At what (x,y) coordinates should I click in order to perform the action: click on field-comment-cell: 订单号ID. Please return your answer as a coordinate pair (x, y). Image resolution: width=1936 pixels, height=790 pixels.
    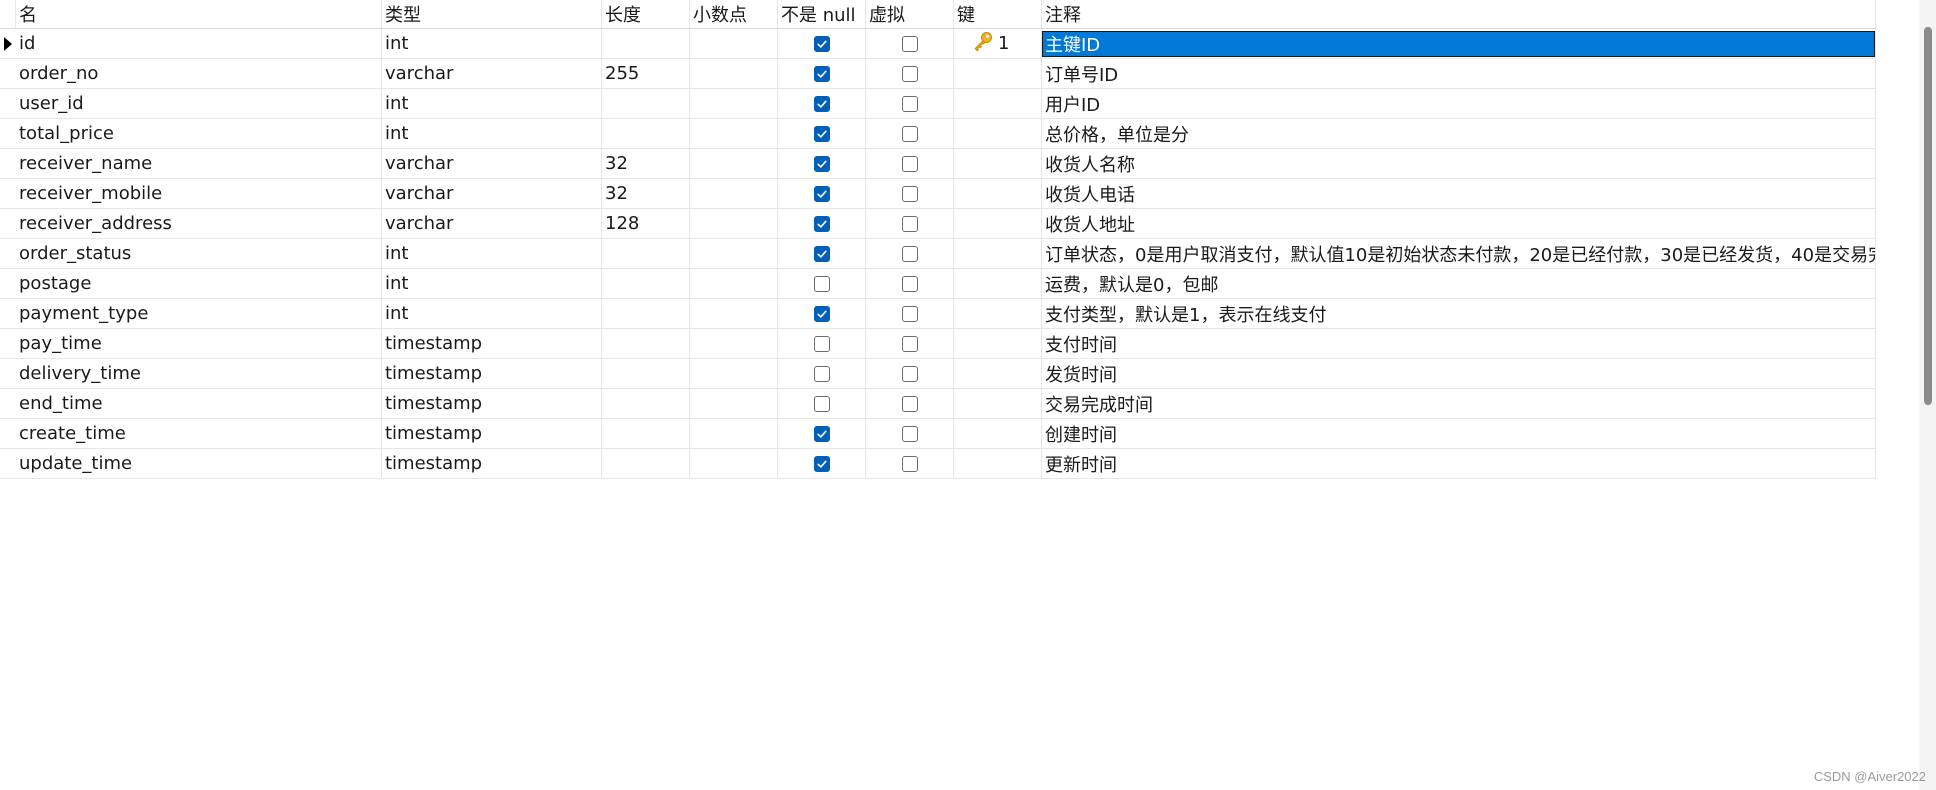
    Looking at the image, I should click on (1459, 73).